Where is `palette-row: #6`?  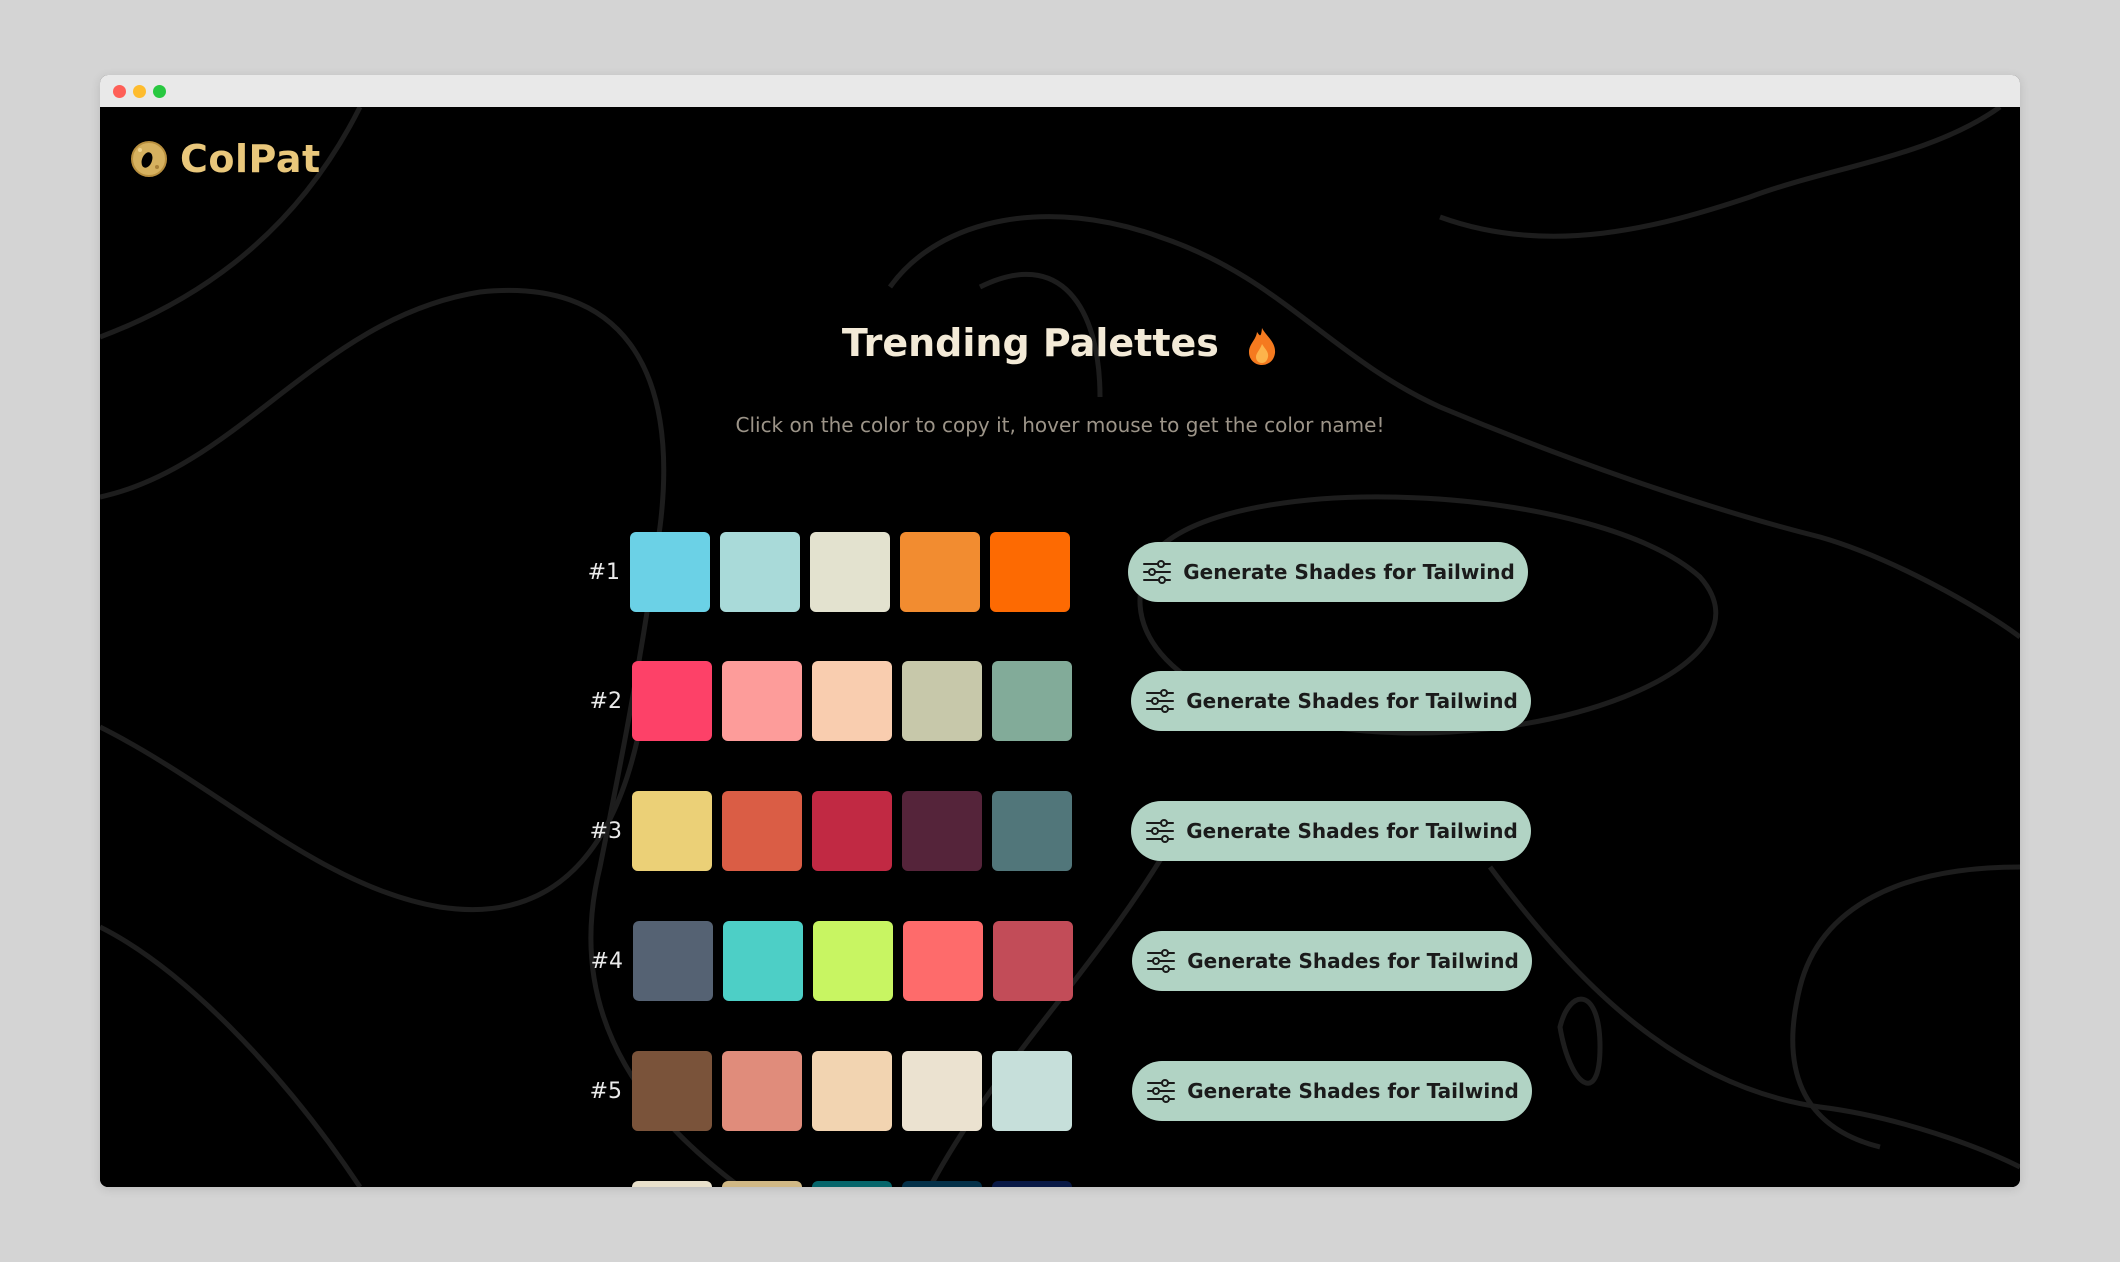
palette-row: #6 is located at coordinates (830, 1184).